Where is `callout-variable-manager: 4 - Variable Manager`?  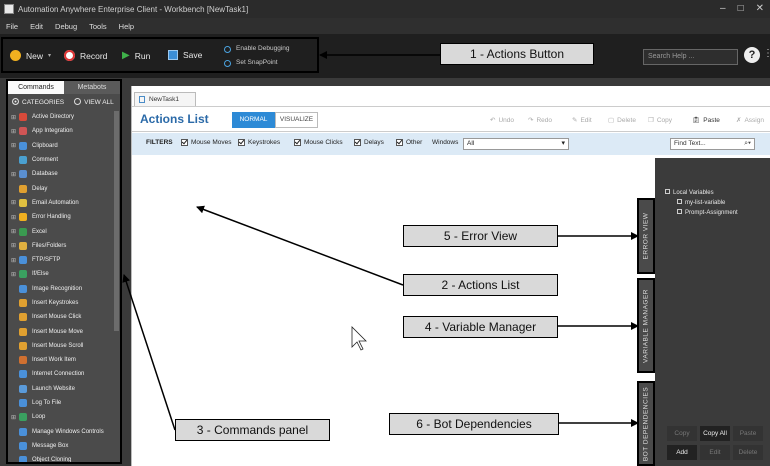
callout-variable-manager: 4 - Variable Manager is located at coordinates (480, 327).